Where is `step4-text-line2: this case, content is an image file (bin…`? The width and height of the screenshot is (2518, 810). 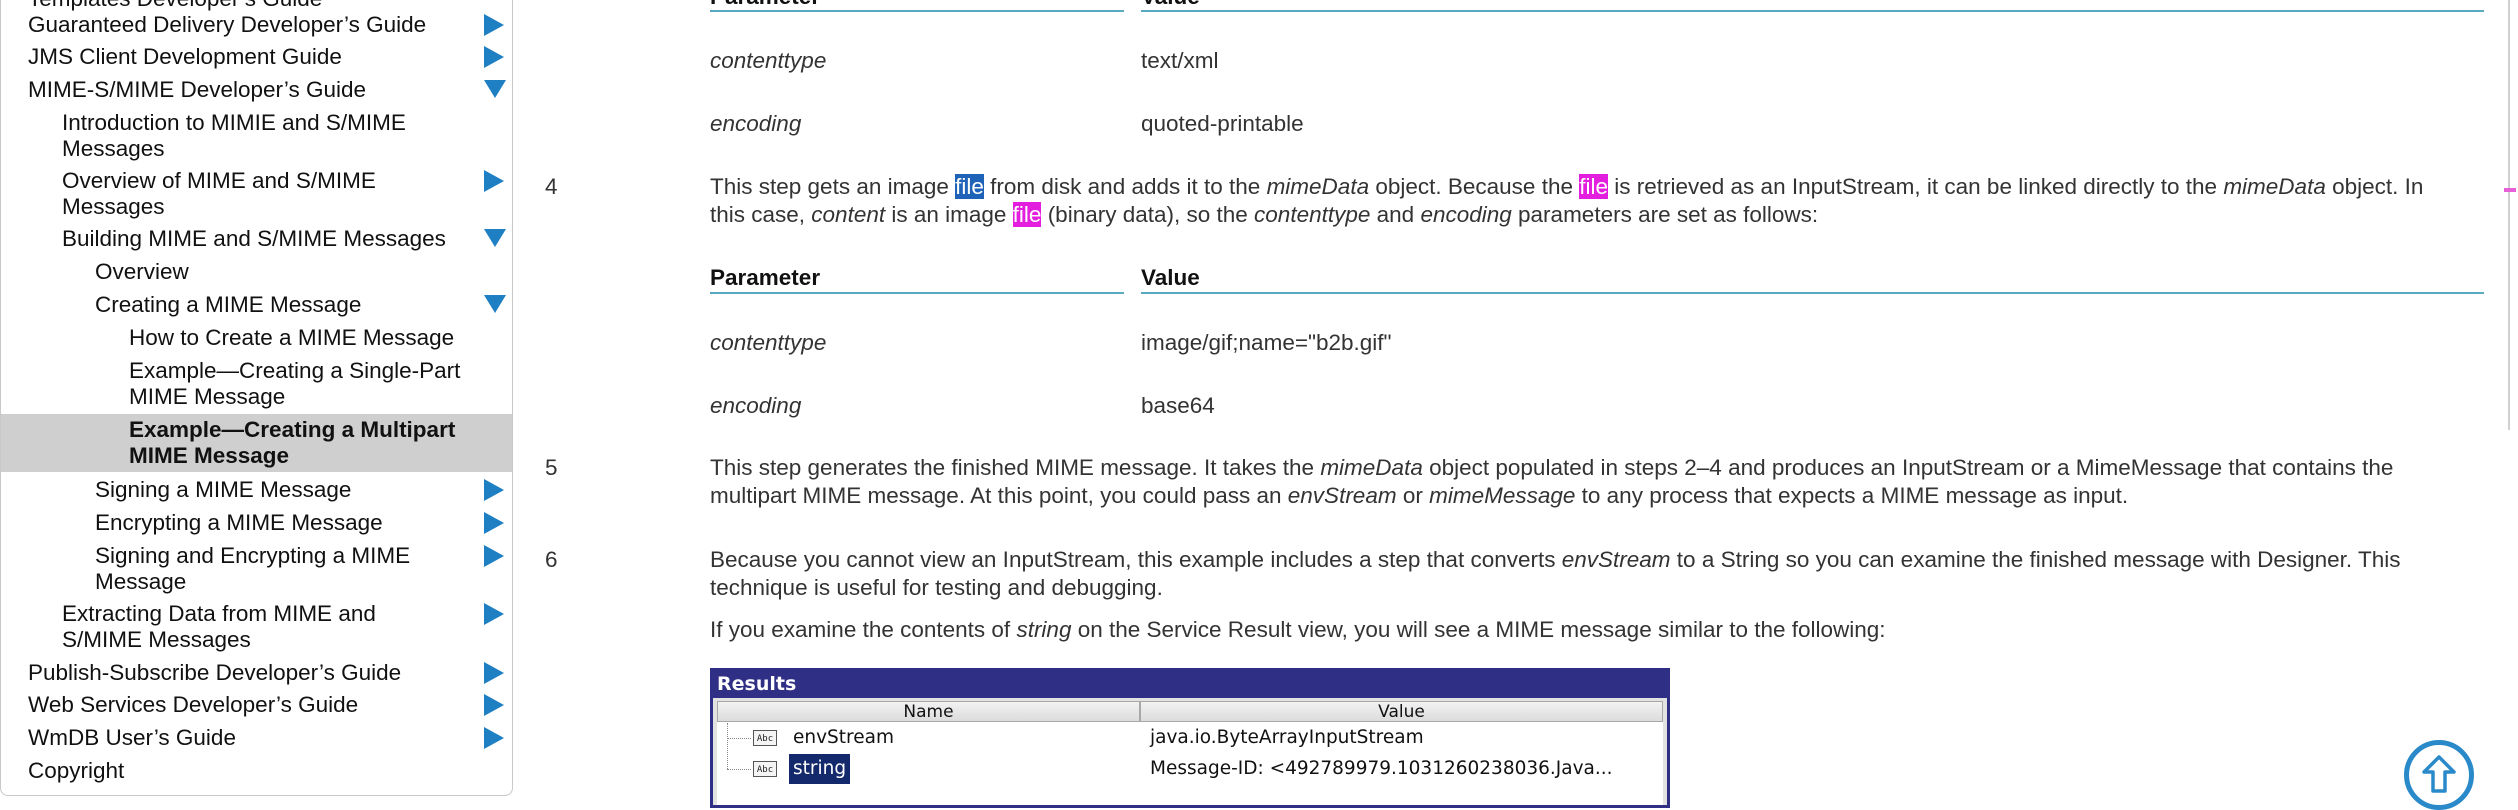 step4-text-line2: this case, content is an image file (bin… is located at coordinates (1264, 214).